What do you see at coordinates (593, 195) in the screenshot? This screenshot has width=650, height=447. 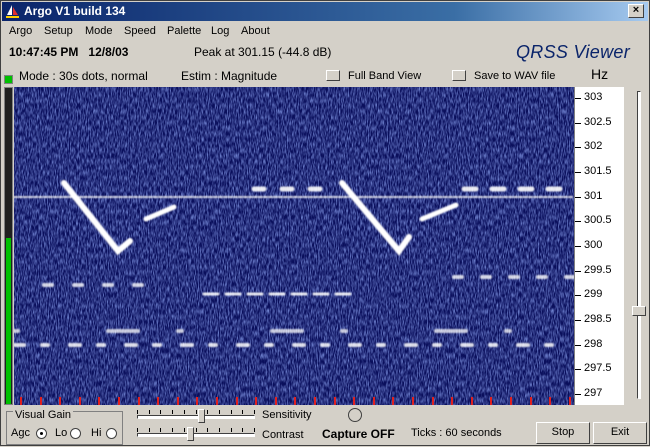 I see `freq-tick-label: 301` at bounding box center [593, 195].